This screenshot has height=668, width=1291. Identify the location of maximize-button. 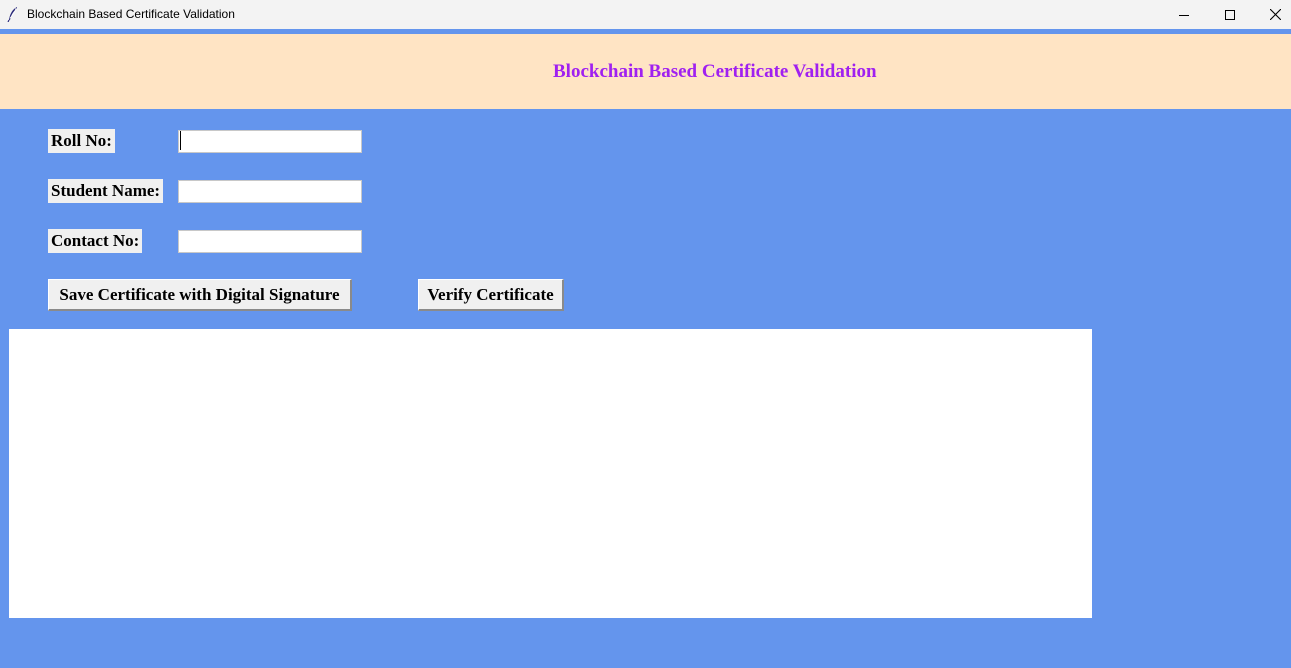
(1230, 14).